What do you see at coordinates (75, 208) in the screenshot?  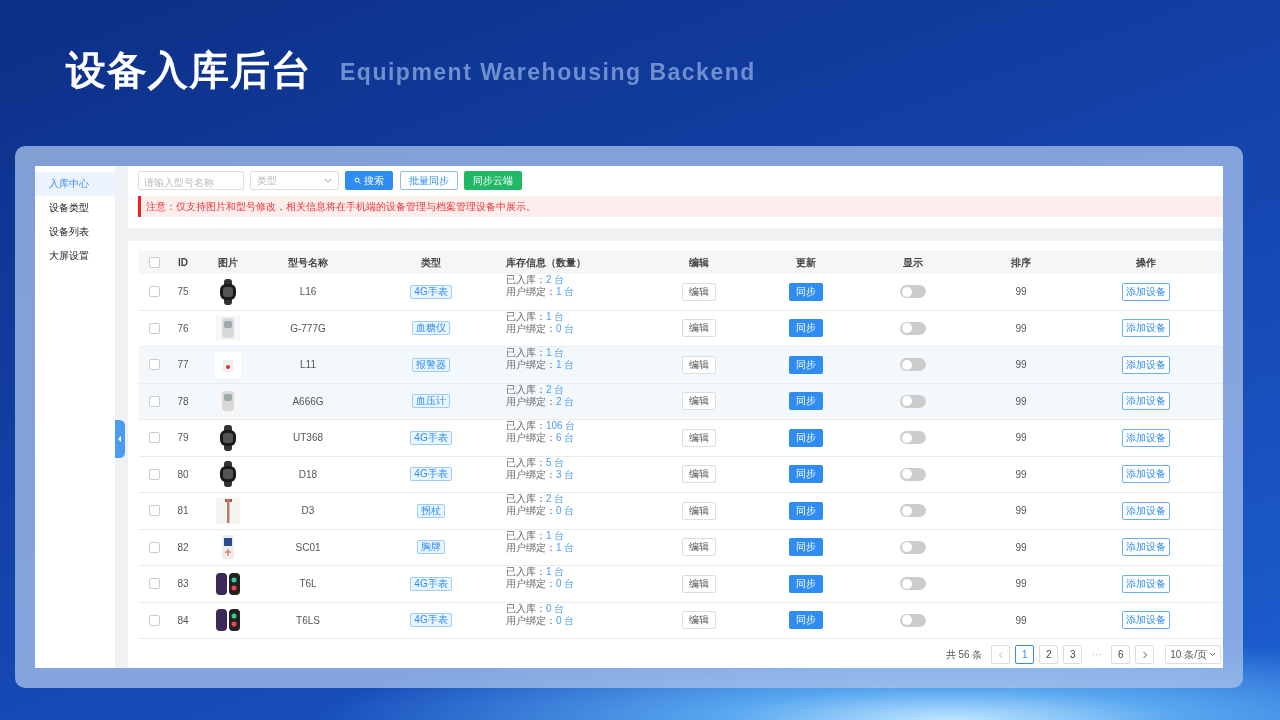 I see `sidebar-item: 设备类型` at bounding box center [75, 208].